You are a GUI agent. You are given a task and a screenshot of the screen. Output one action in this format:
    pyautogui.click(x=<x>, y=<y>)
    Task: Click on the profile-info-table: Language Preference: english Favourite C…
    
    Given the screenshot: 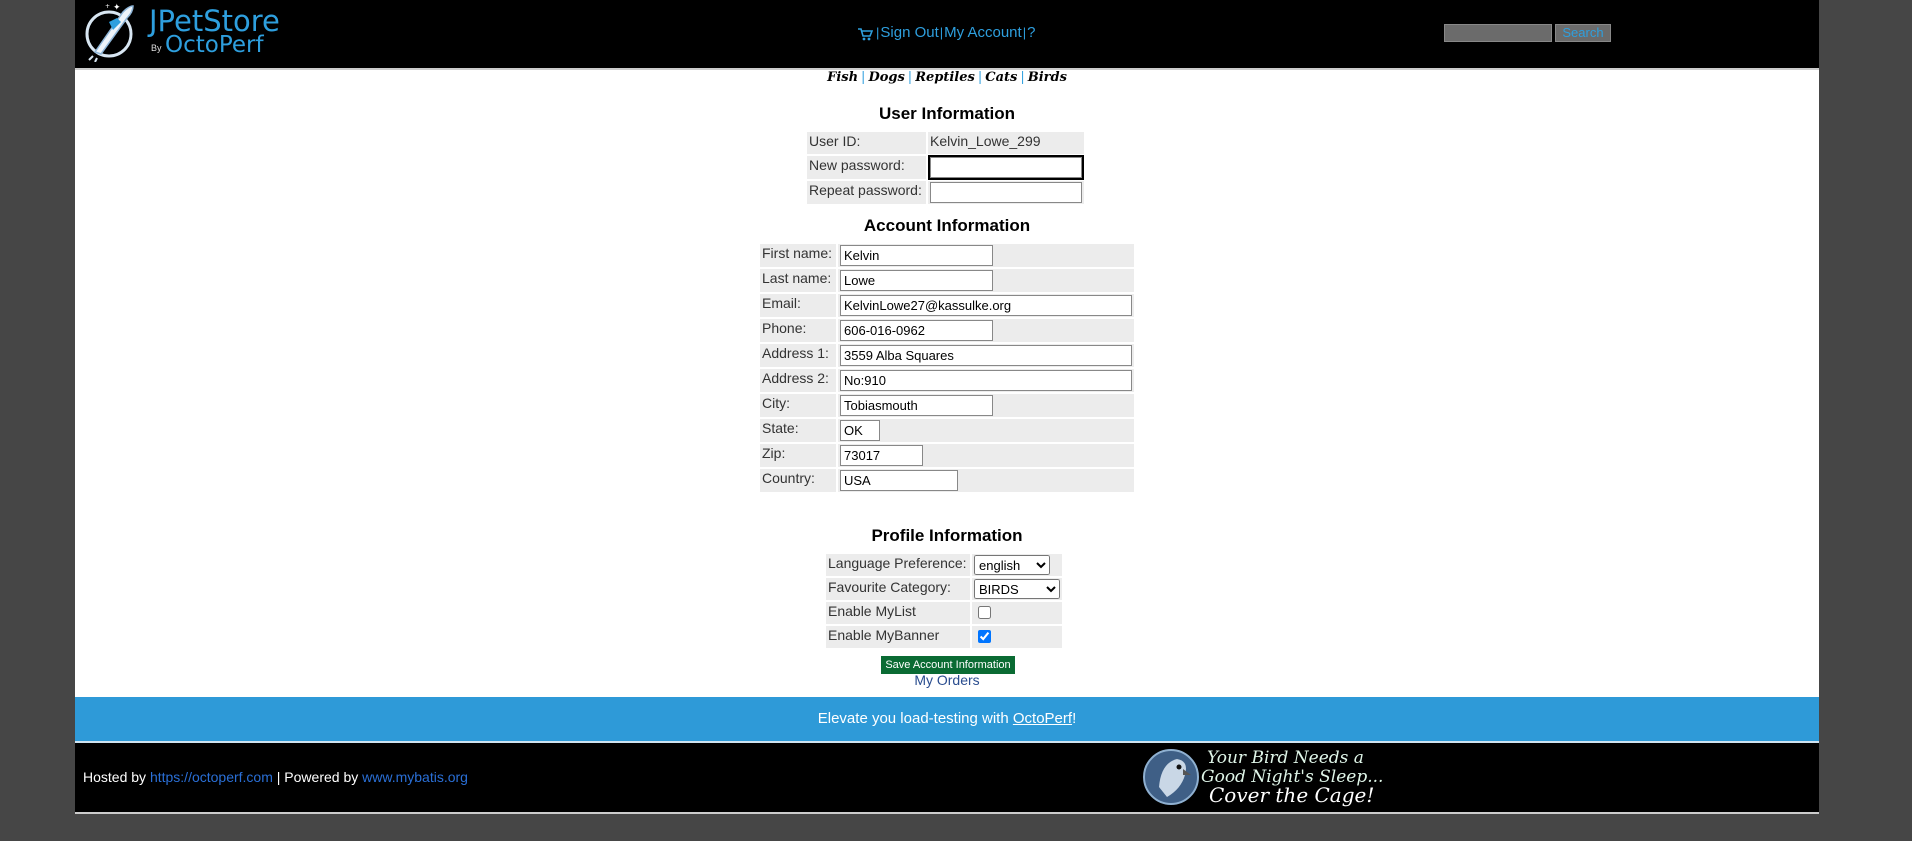 What is the action you would take?
    pyautogui.click(x=944, y=601)
    